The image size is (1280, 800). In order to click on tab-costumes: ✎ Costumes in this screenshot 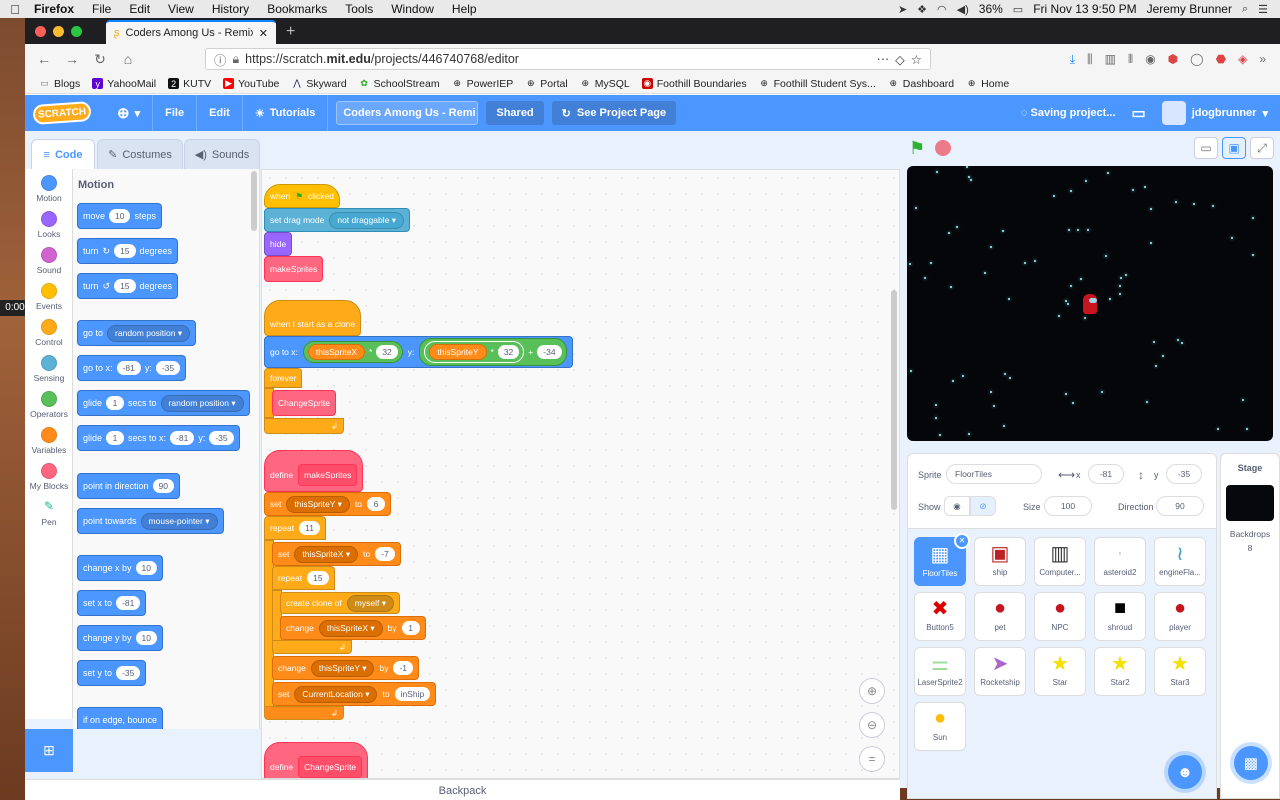, I will do `click(140, 154)`.